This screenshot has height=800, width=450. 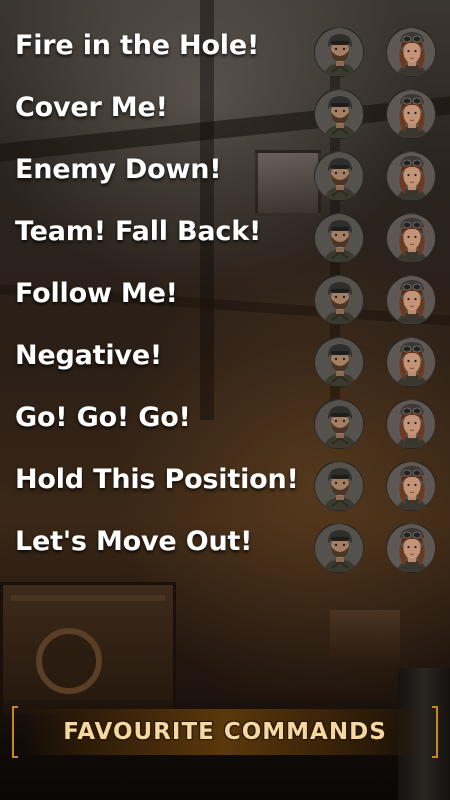 What do you see at coordinates (225, 177) in the screenshot?
I see `command-row: Enemy Down!` at bounding box center [225, 177].